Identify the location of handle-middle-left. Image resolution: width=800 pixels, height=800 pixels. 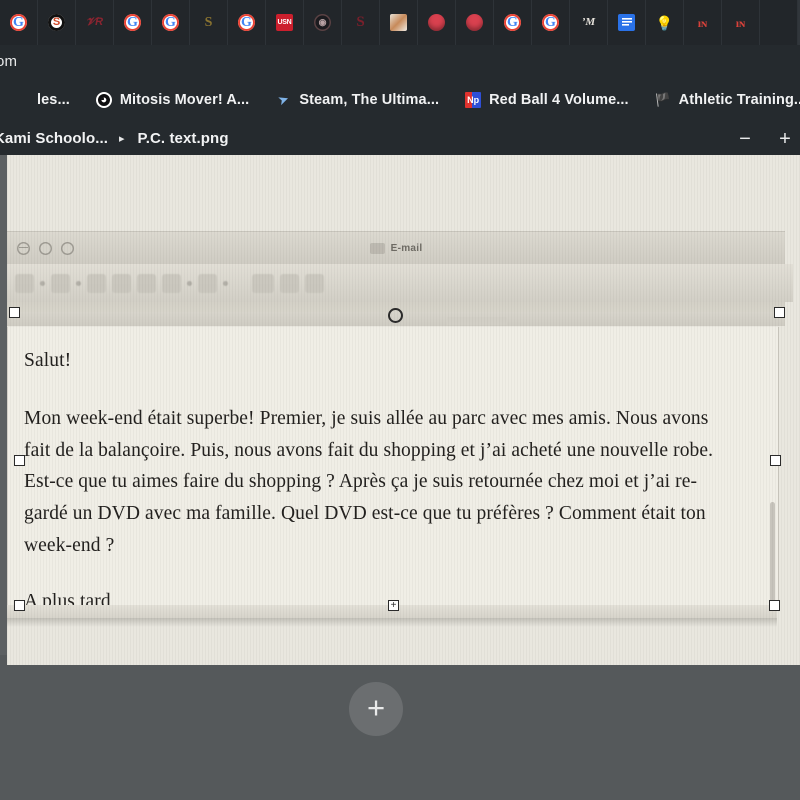
(19, 460).